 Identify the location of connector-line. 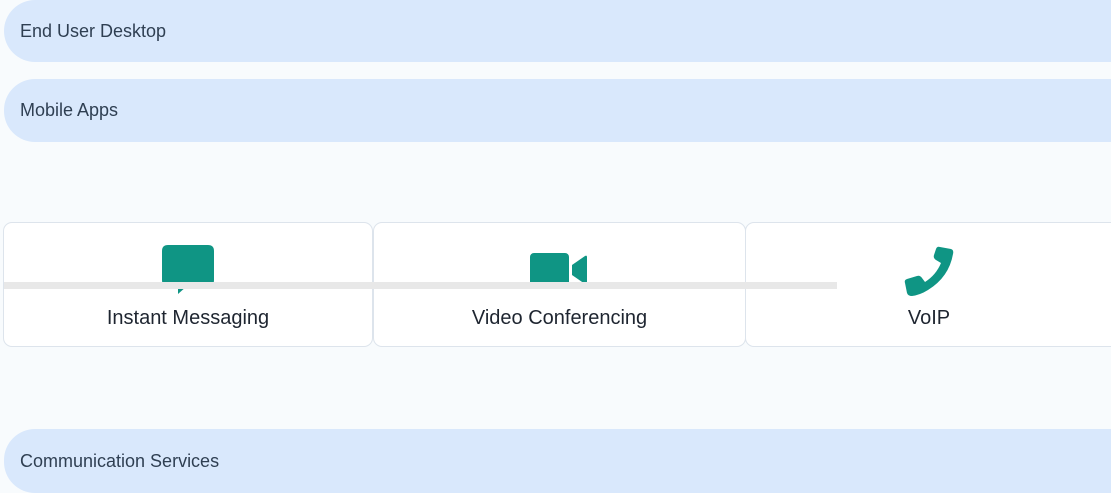
(420, 285).